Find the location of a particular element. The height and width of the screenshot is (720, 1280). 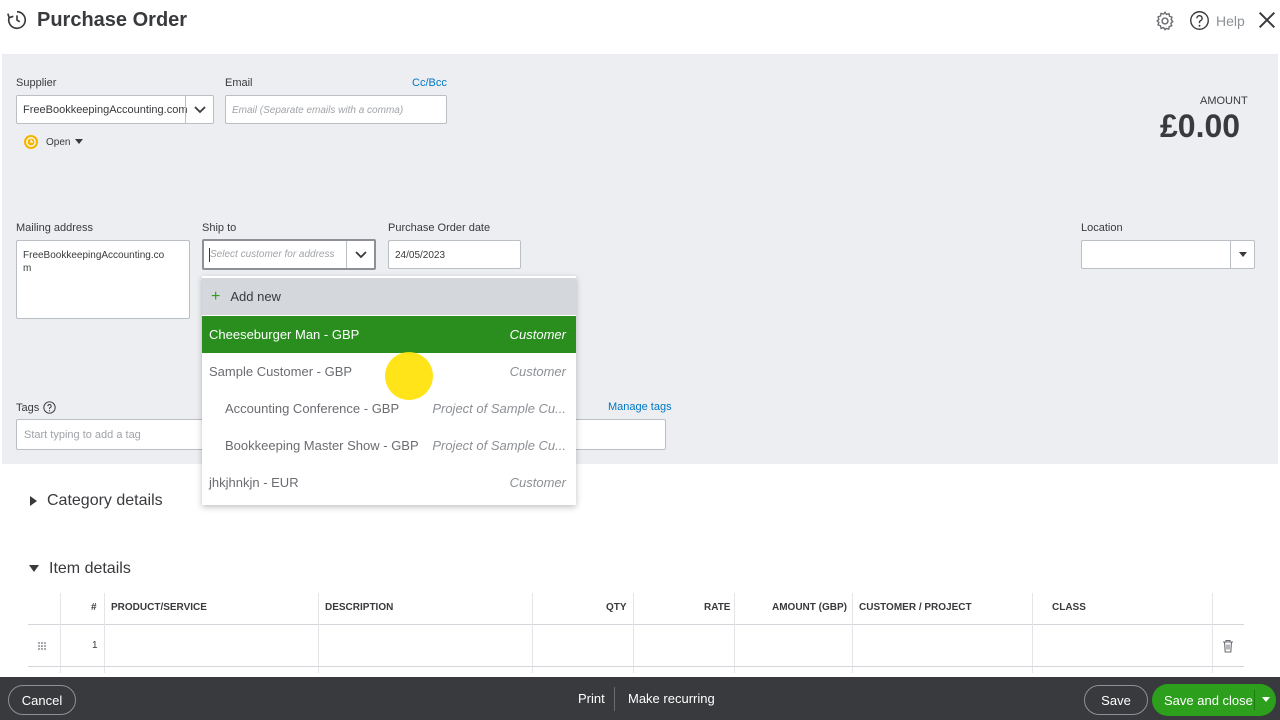

recent-history-icon is located at coordinates (17, 20).